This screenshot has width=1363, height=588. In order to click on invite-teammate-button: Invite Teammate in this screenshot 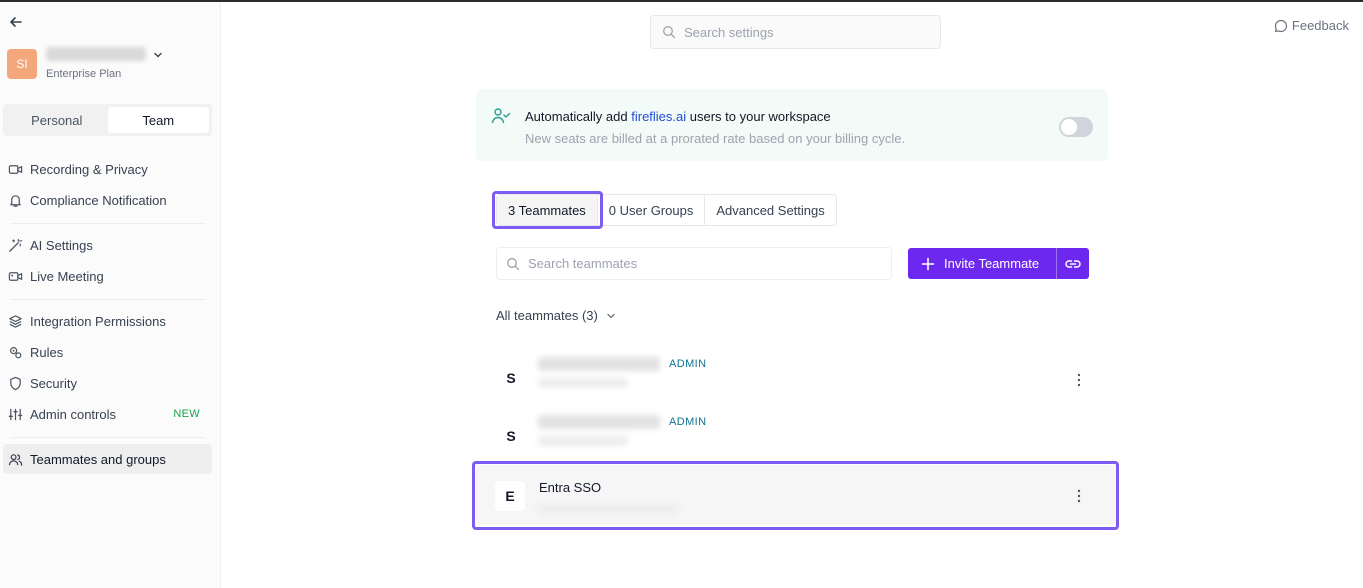, I will do `click(982, 263)`.